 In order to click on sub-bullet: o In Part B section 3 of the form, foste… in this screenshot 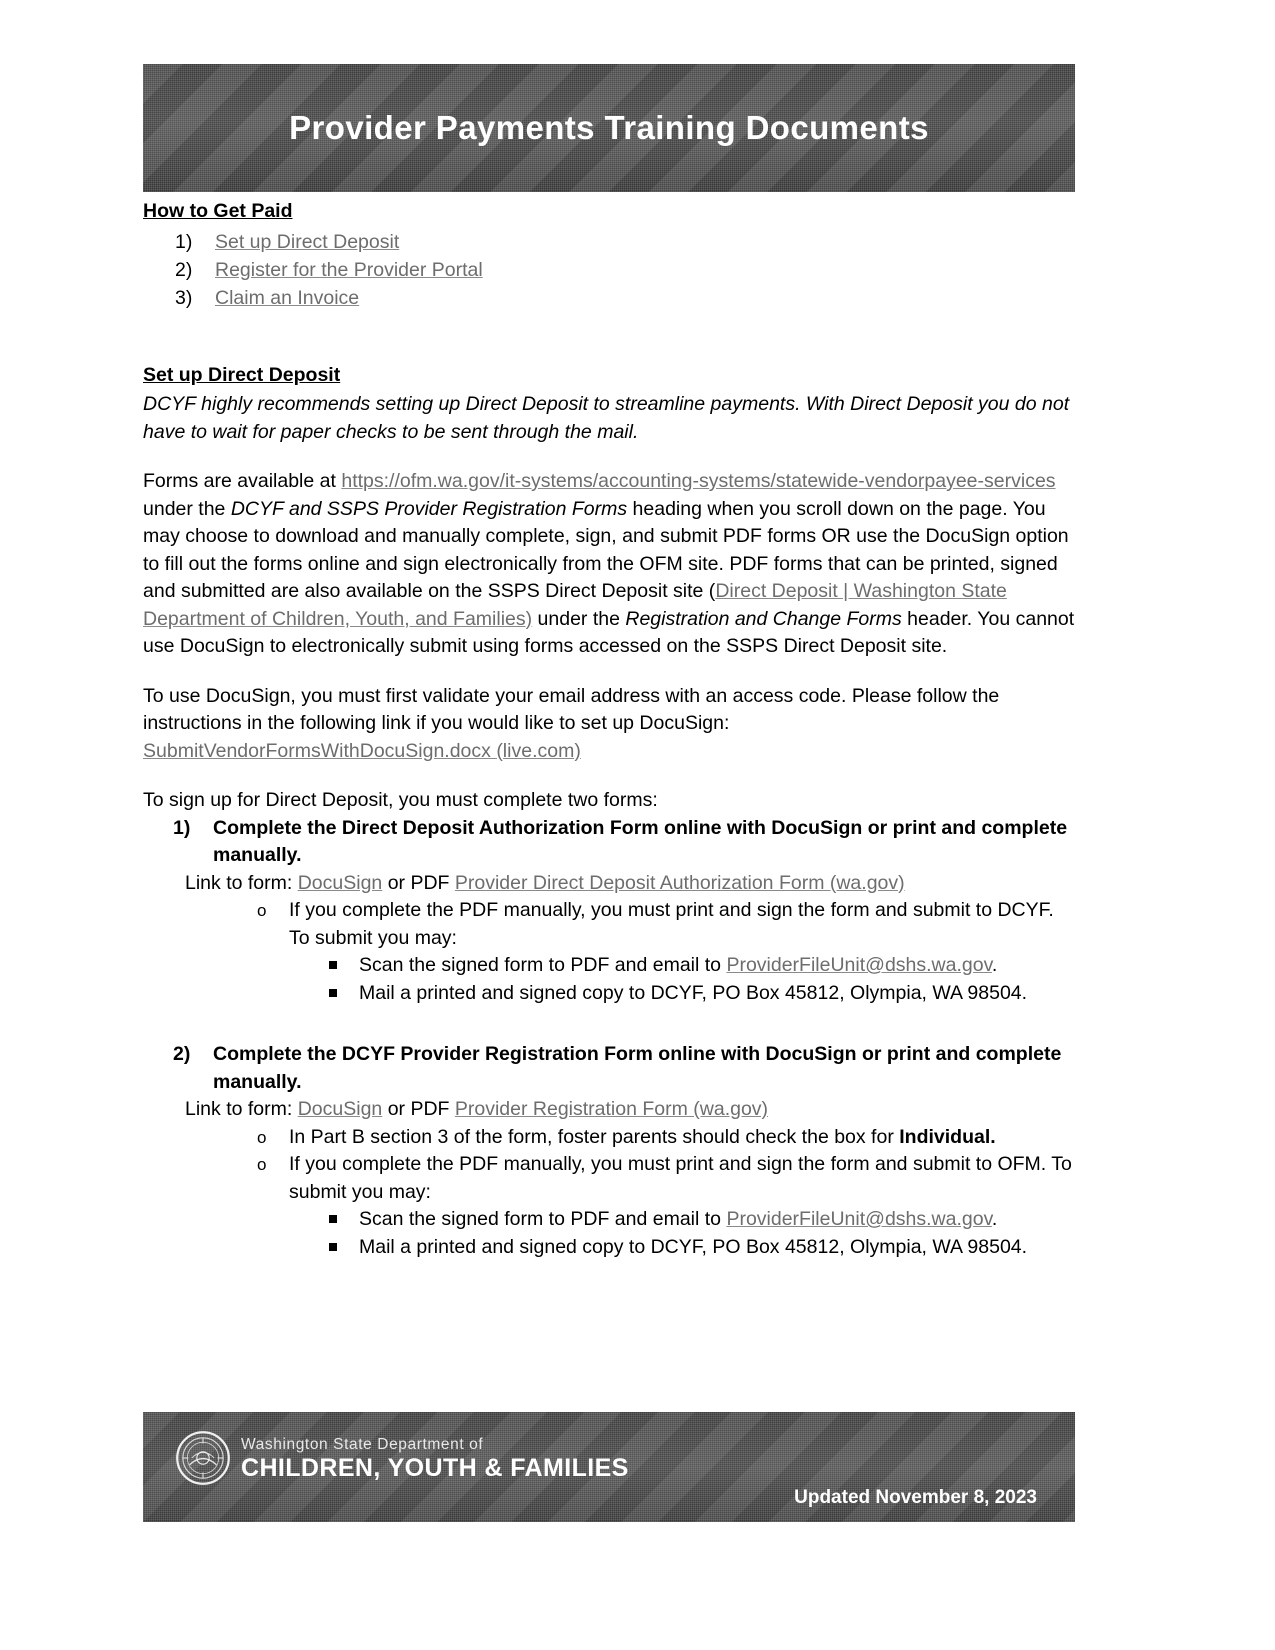, I will do `click(664, 1138)`.